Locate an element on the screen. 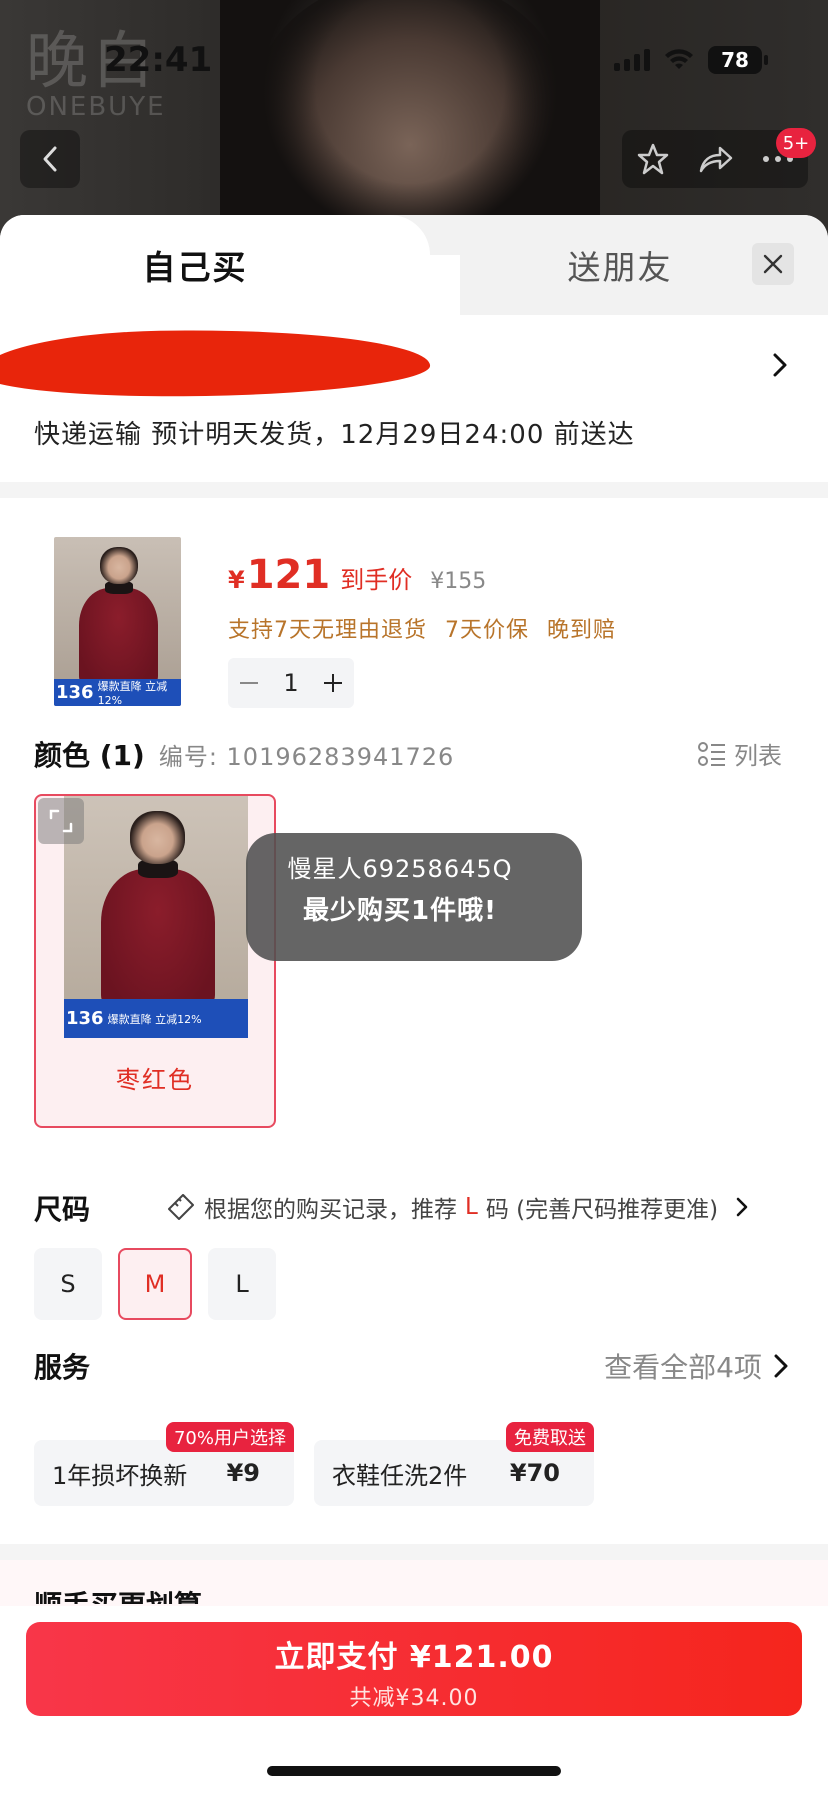  close-button is located at coordinates (773, 264).